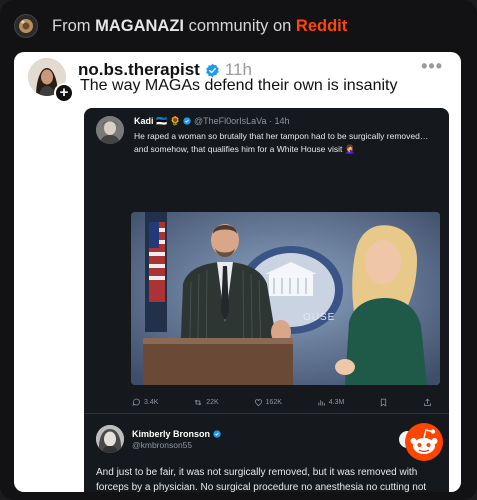 This screenshot has height=500, width=477. Describe the element at coordinates (321, 403) in the screenshot. I see `views-chart-icon` at that location.